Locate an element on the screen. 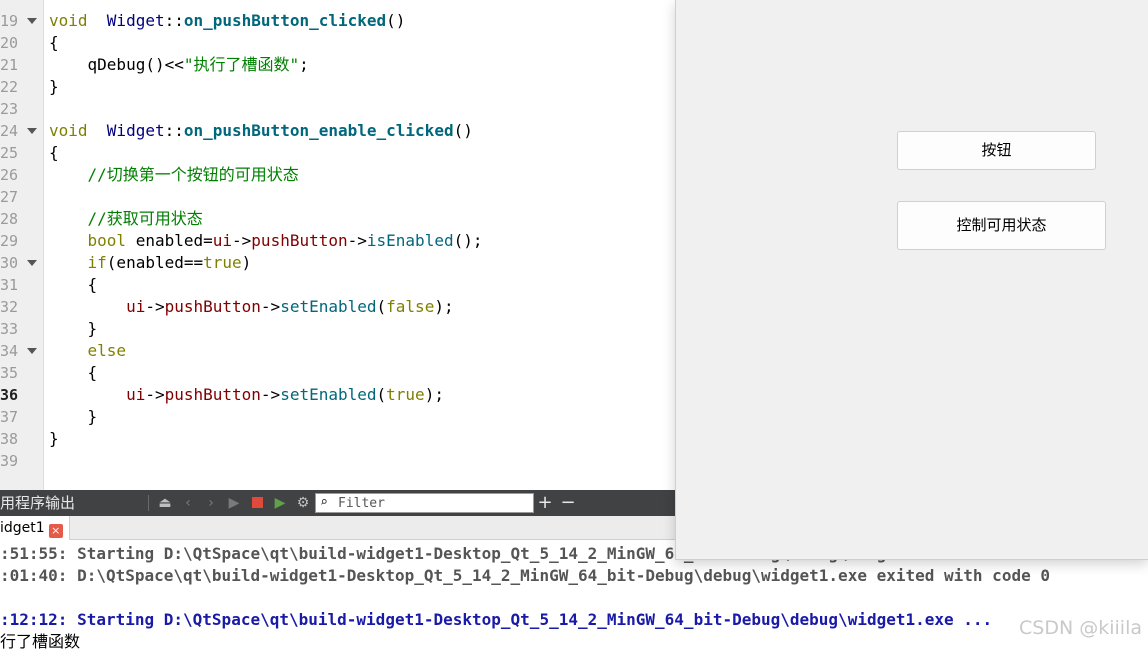 This screenshot has width=1148, height=649. line-number: 27 is located at coordinates (9, 197).